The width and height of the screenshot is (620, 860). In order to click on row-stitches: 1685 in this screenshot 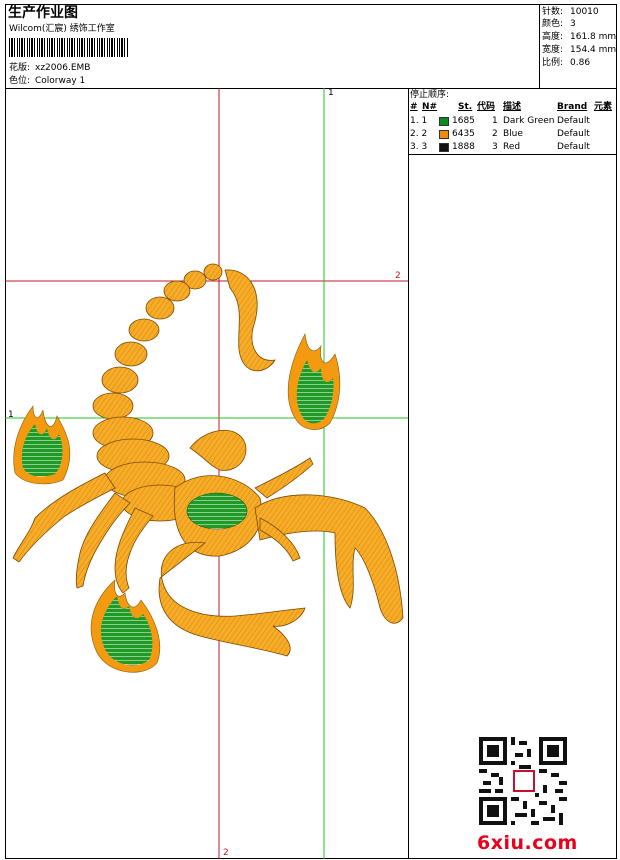, I will do `click(463, 121)`.